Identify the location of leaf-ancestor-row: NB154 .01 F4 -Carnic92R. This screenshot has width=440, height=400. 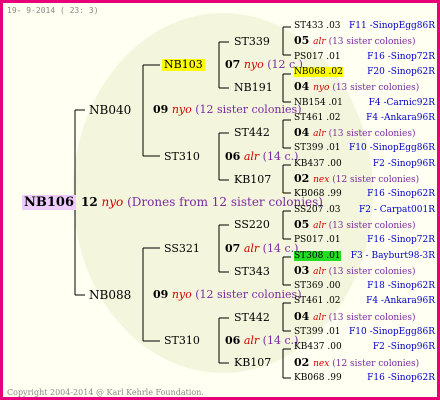
(364, 103).